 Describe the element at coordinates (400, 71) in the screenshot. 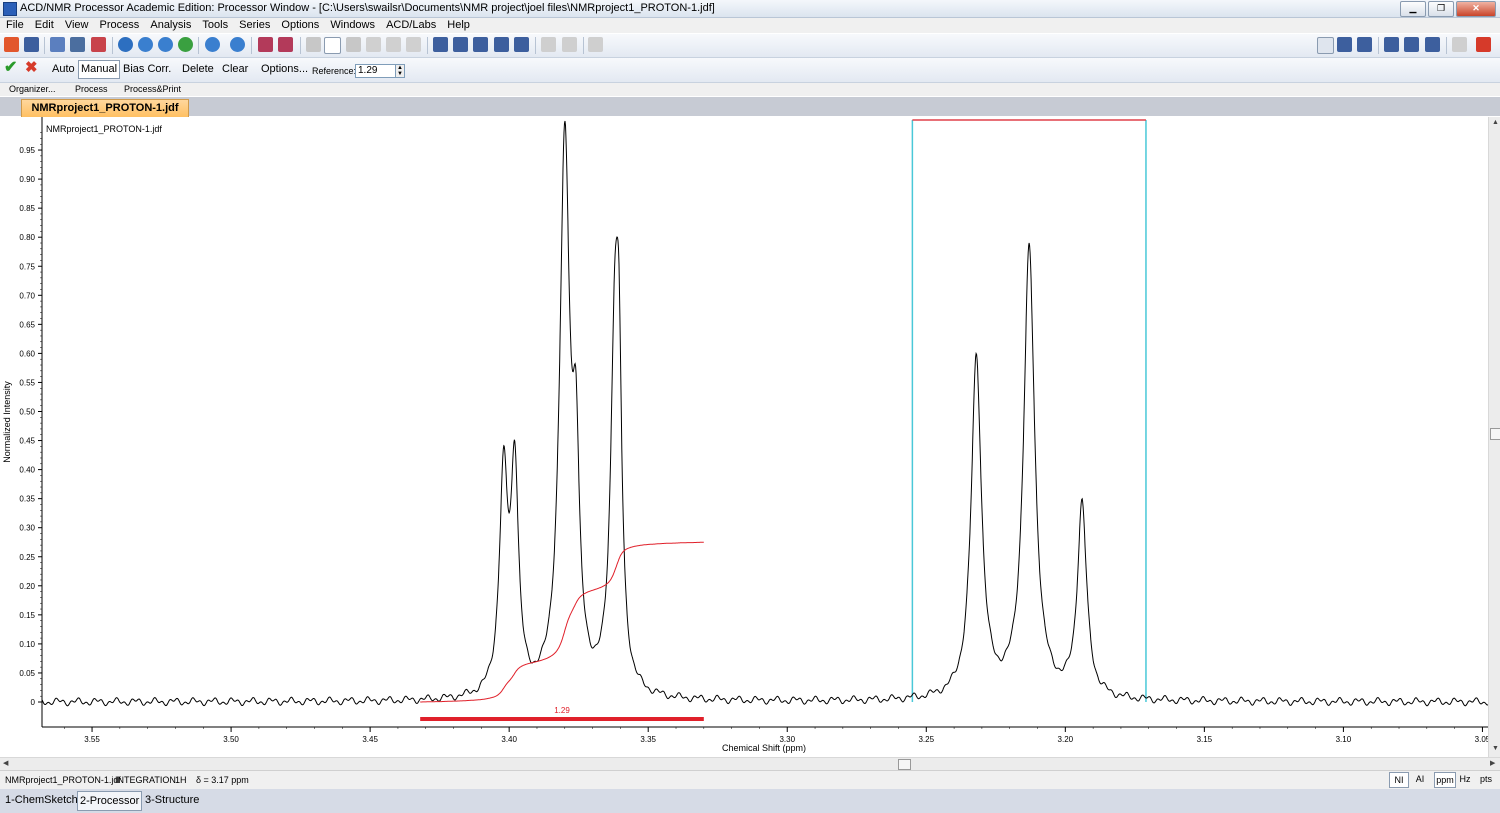

I see `reference-spinner: ▲ ▼` at that location.